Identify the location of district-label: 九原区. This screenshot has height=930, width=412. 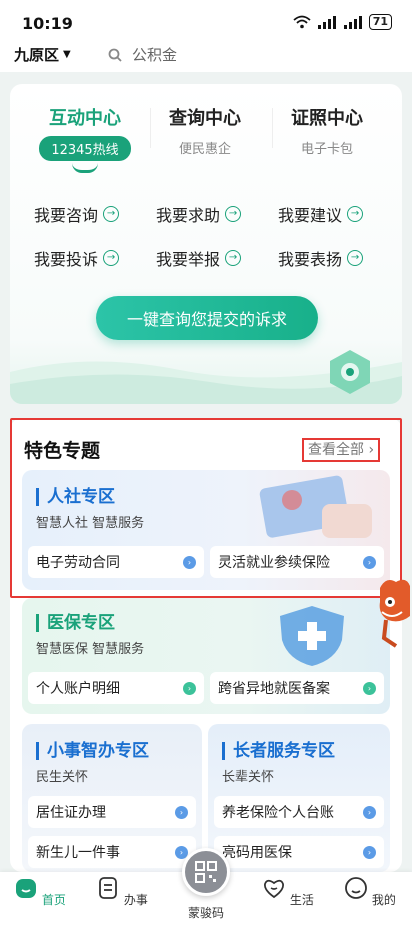
(37, 55).